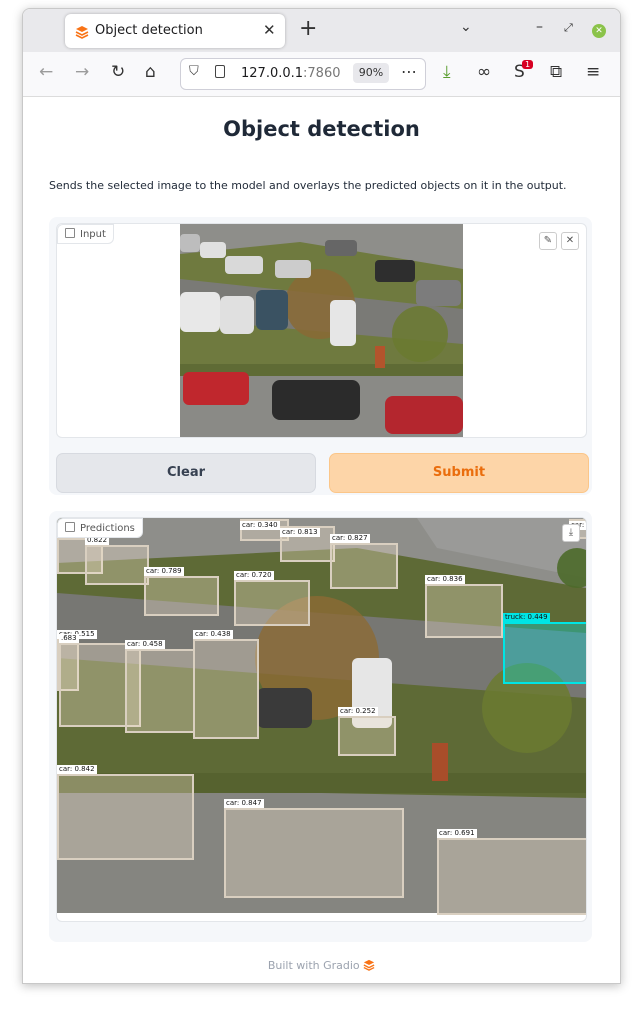 The width and height of the screenshot is (641, 1013). What do you see at coordinates (409, 71) in the screenshot?
I see `page-actions-icon: ⋯` at bounding box center [409, 71].